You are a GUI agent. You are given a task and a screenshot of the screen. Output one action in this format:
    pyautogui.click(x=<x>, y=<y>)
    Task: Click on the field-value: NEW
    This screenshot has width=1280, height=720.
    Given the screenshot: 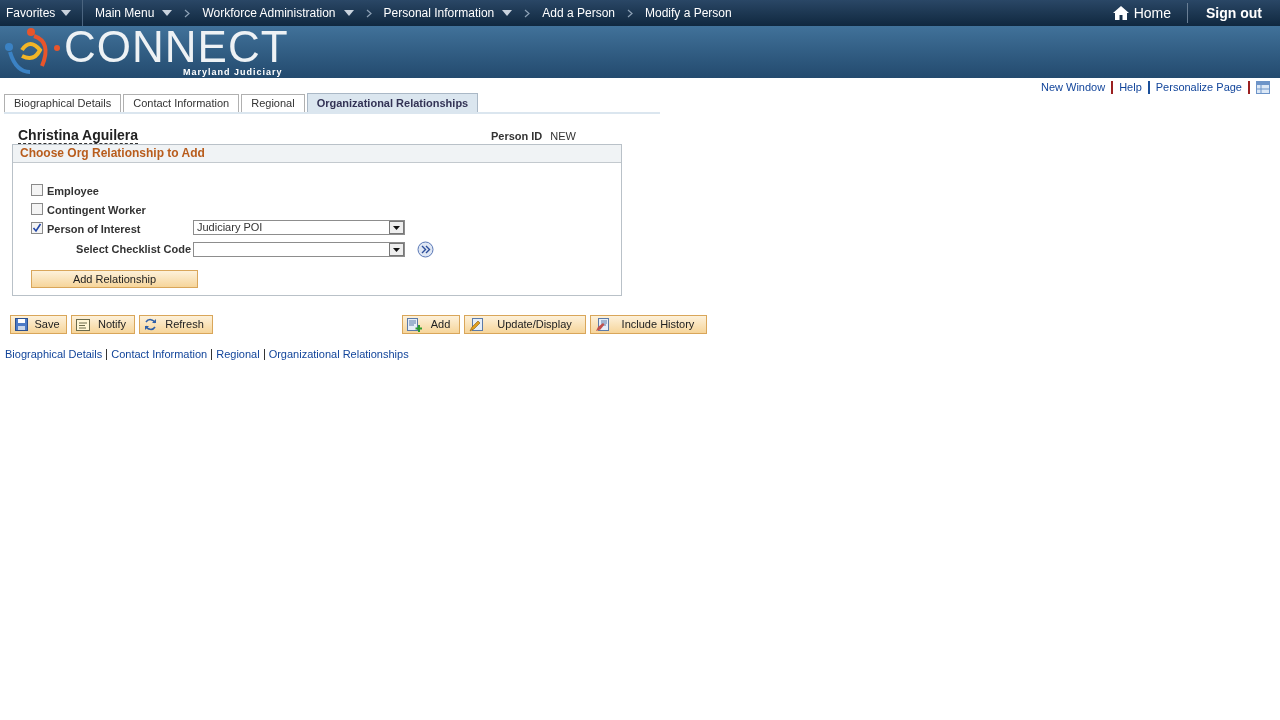 What is the action you would take?
    pyautogui.click(x=563, y=136)
    